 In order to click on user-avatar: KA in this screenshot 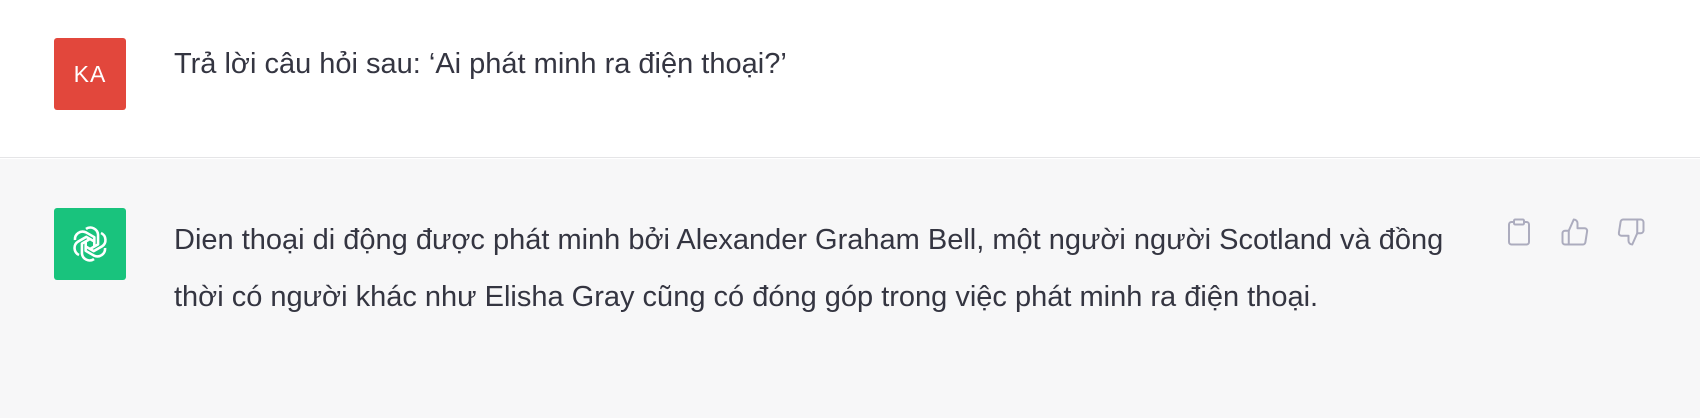, I will do `click(90, 74)`.